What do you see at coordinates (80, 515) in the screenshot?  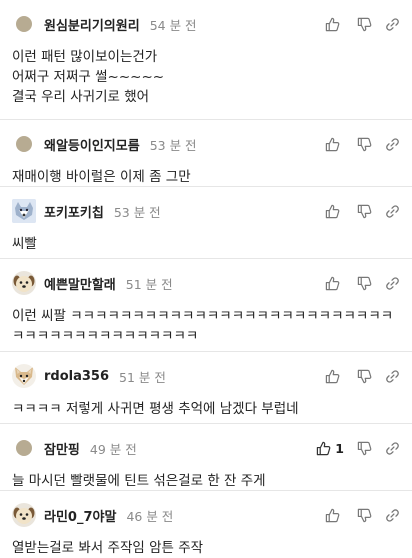 I see `comment-nickname: 라민0_7야말` at bounding box center [80, 515].